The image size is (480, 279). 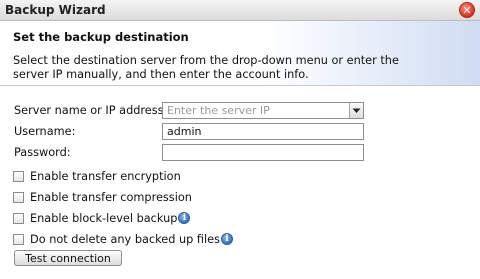 I want to click on window-title: Backup Wizard, so click(x=55, y=10).